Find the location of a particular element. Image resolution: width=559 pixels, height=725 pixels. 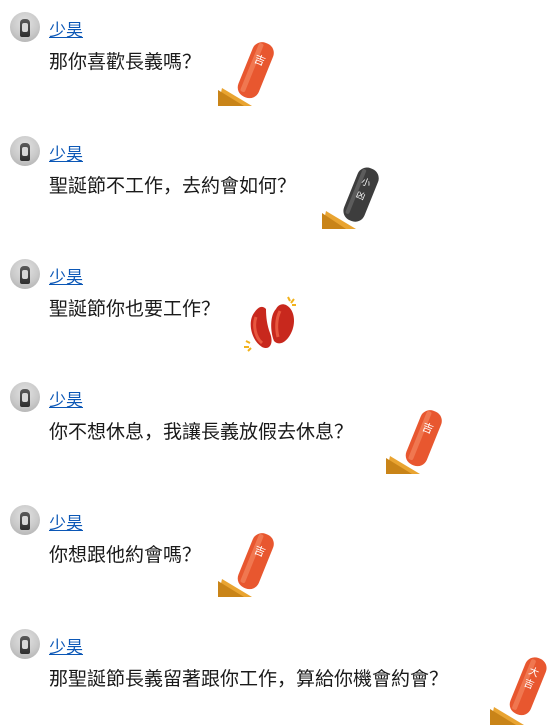

bad-luck-stick-icon: 小 凶 is located at coordinates (350, 198).